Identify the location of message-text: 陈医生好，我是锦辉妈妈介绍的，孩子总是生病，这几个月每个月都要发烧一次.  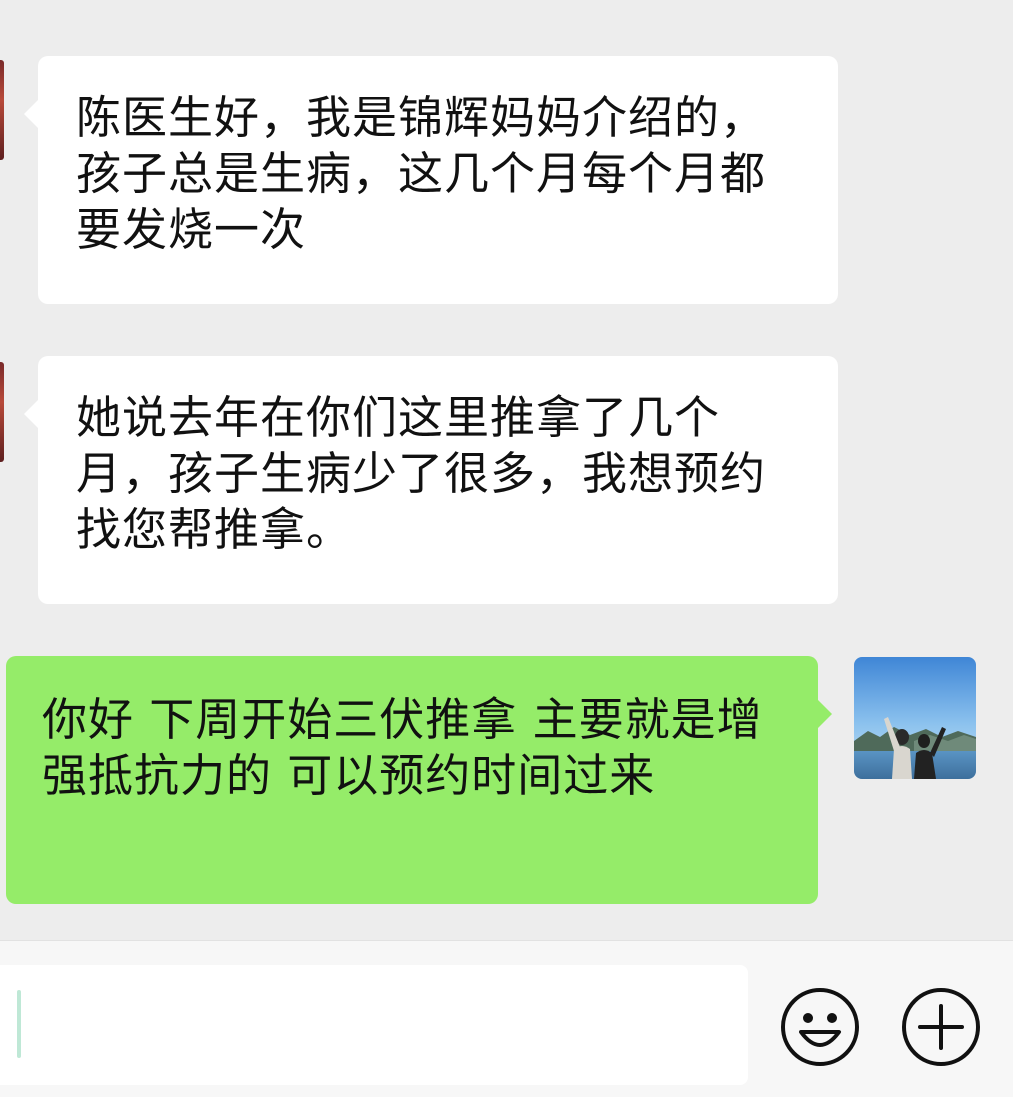
(421, 173).